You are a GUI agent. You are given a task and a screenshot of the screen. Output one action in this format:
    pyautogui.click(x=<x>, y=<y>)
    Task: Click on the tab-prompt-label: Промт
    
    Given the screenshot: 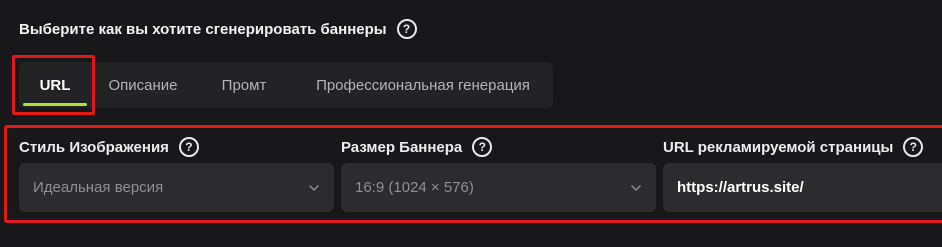 What is the action you would take?
    pyautogui.click(x=244, y=85)
    